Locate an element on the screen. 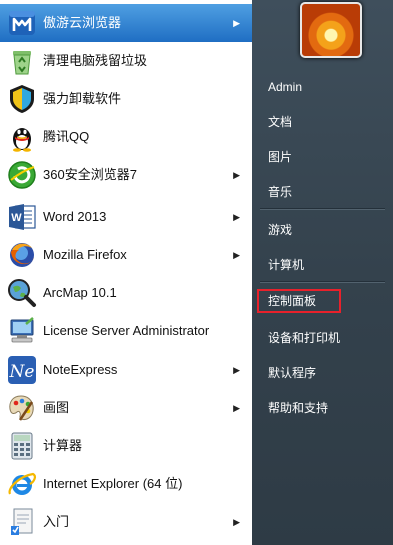 The height and width of the screenshot is (545, 393). program-label: 傲游云浏览器 is located at coordinates (82, 22).